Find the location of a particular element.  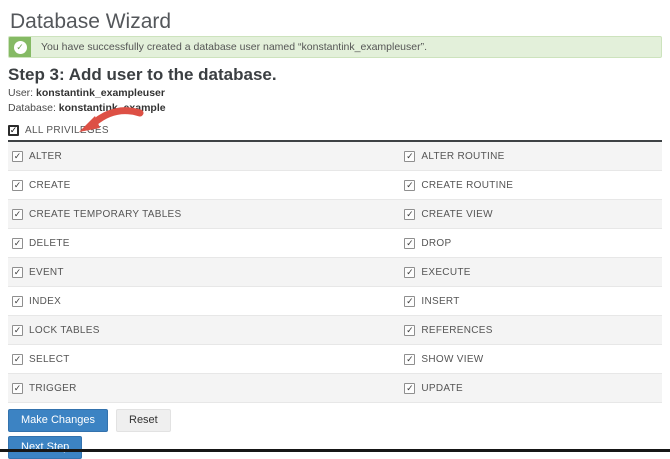

all-privileges-checkbox is located at coordinates (13, 130).